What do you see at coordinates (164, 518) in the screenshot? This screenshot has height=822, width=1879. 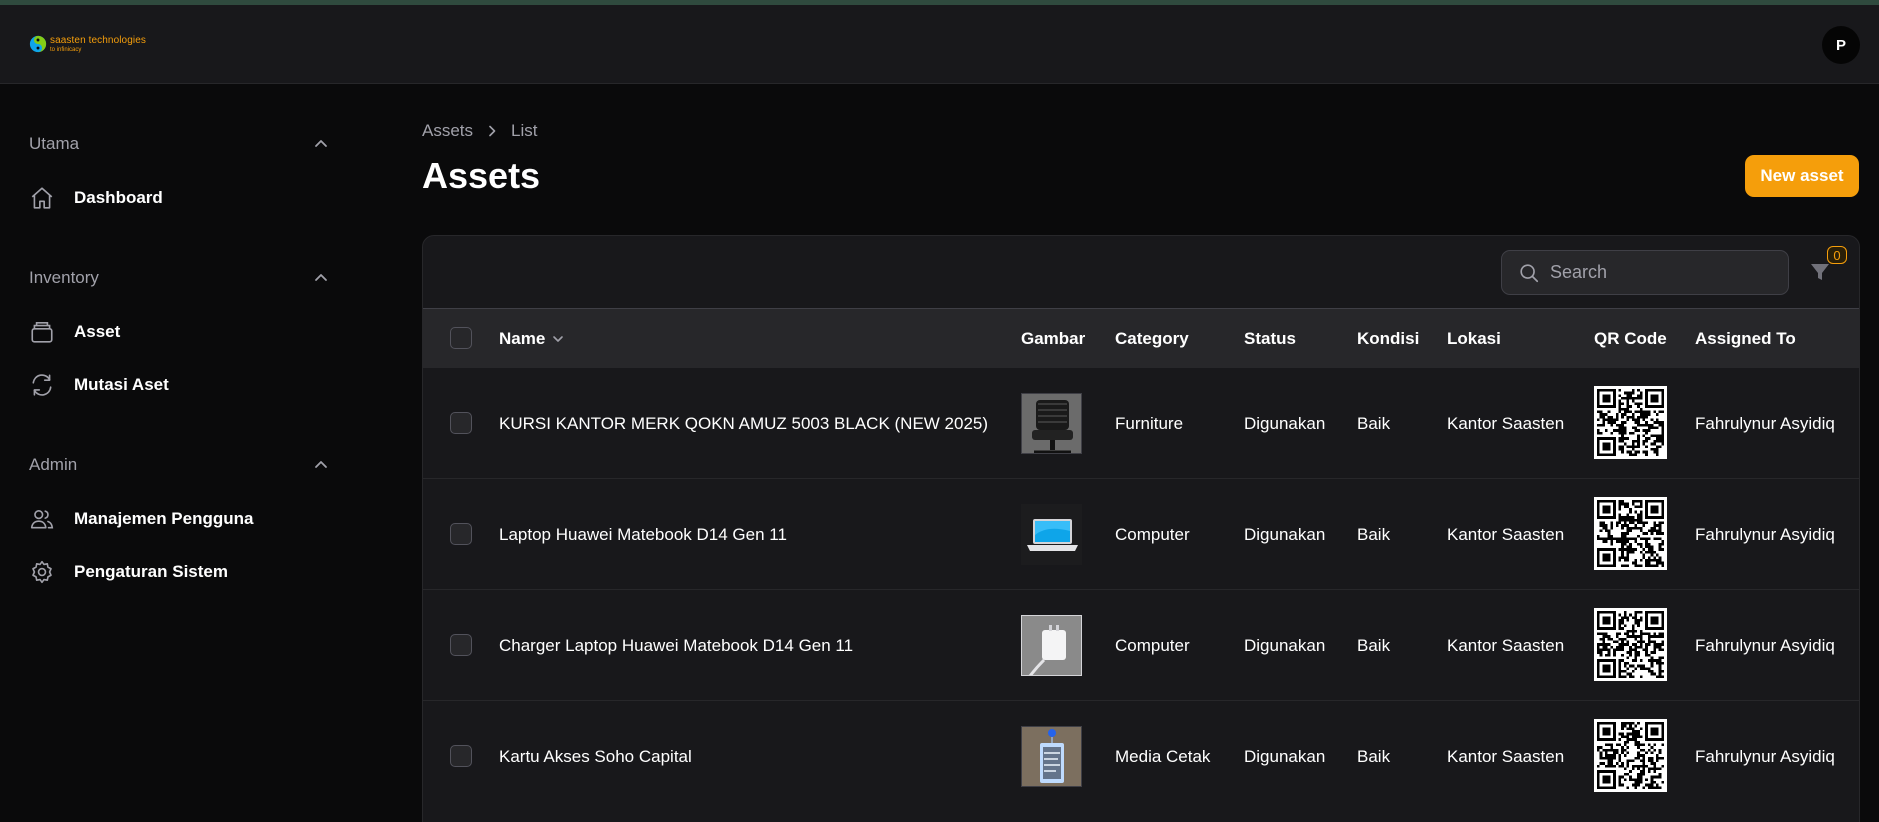 I see `sidebar-item-label: Manajemen Pengguna` at bounding box center [164, 518].